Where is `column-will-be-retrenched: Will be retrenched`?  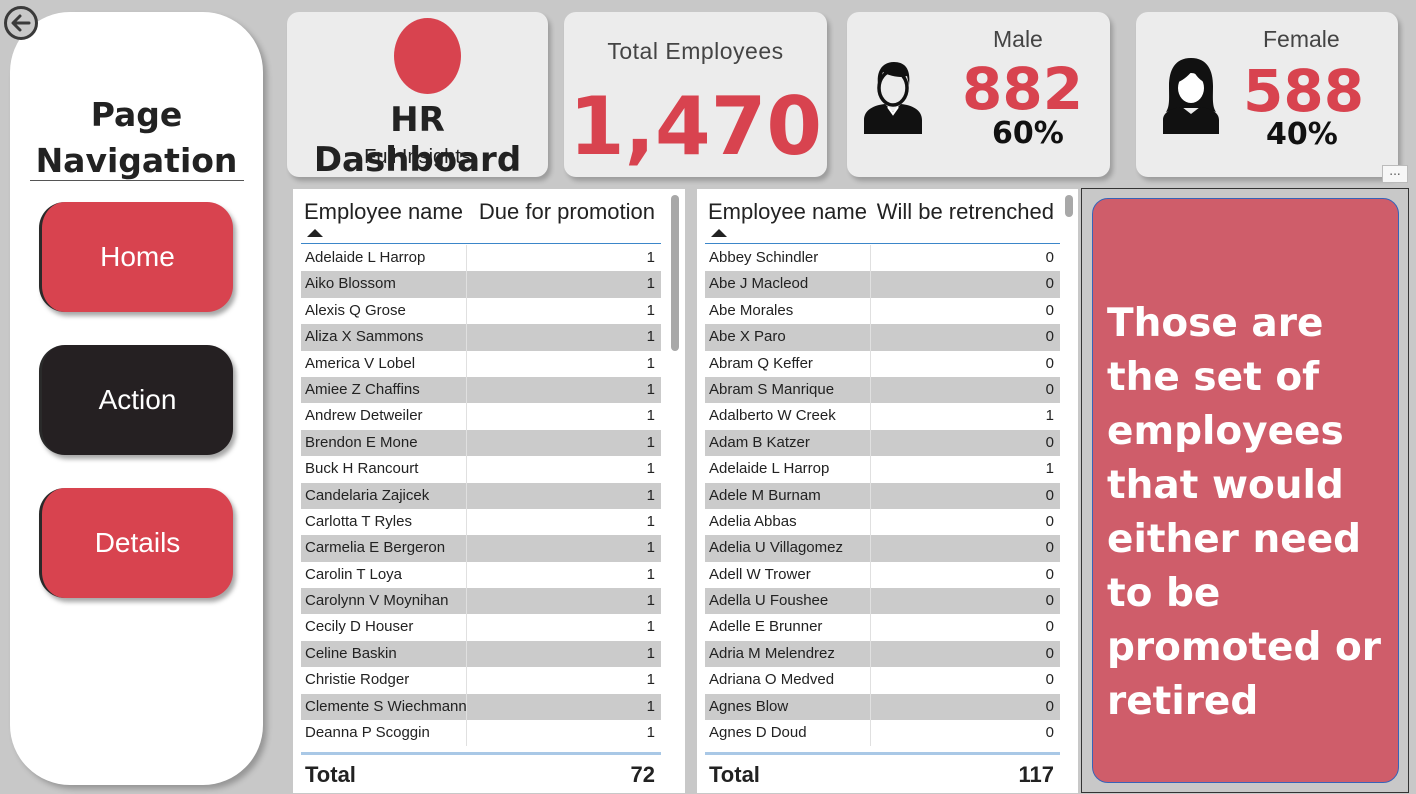 column-will-be-retrenched: Will be retrenched is located at coordinates (965, 212).